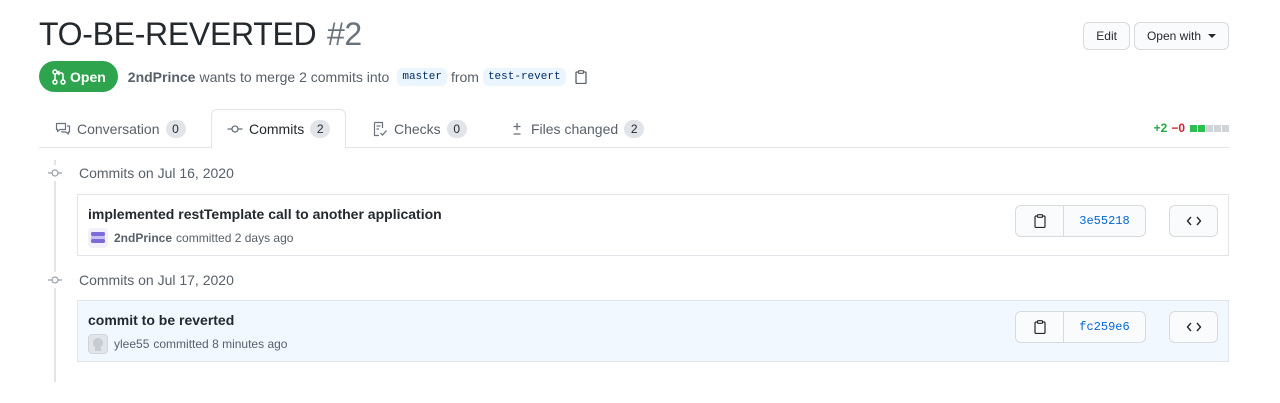  What do you see at coordinates (156, 280) in the screenshot?
I see `commit-group-date: Commits on Jul 17, 2020` at bounding box center [156, 280].